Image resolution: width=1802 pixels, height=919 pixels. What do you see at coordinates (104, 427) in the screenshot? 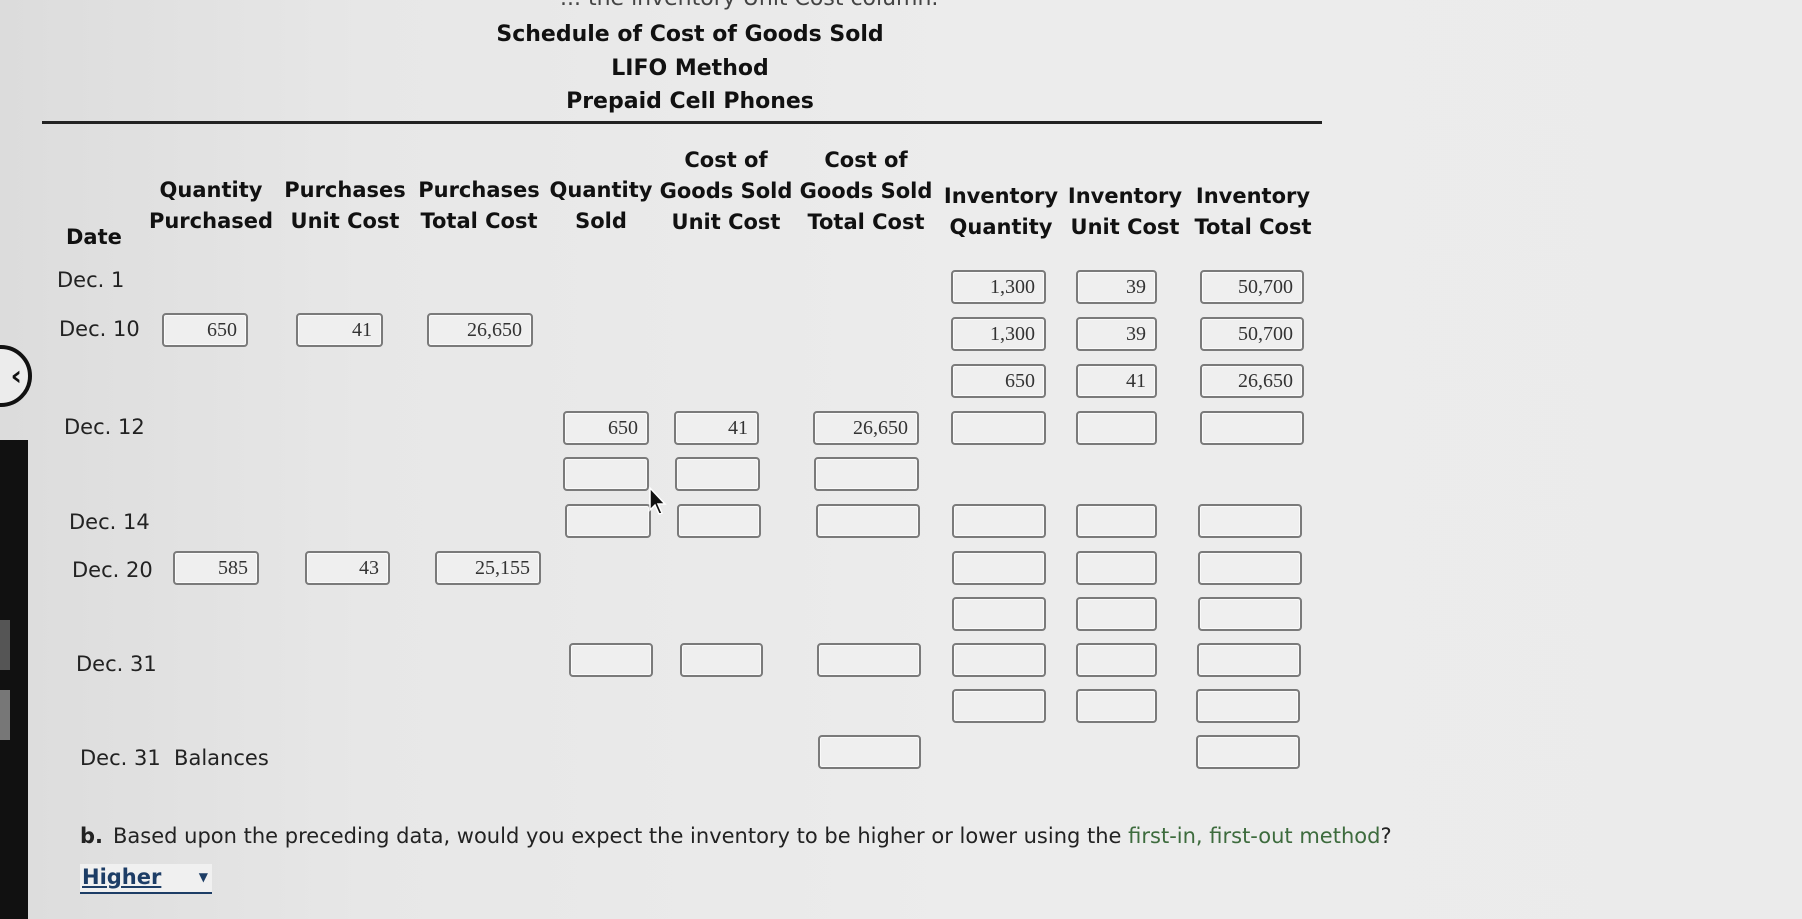
I see `date-dec-12: Dec. 12` at bounding box center [104, 427].